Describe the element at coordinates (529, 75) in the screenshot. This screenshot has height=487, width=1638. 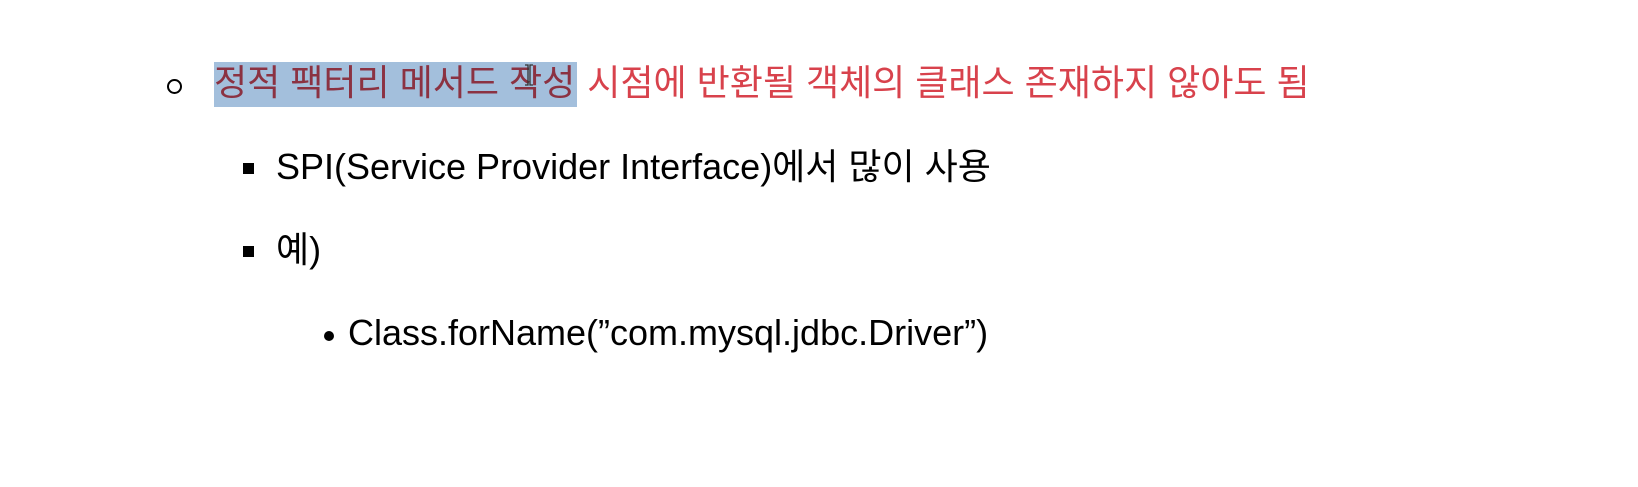
I see `text-cursor-icon` at that location.